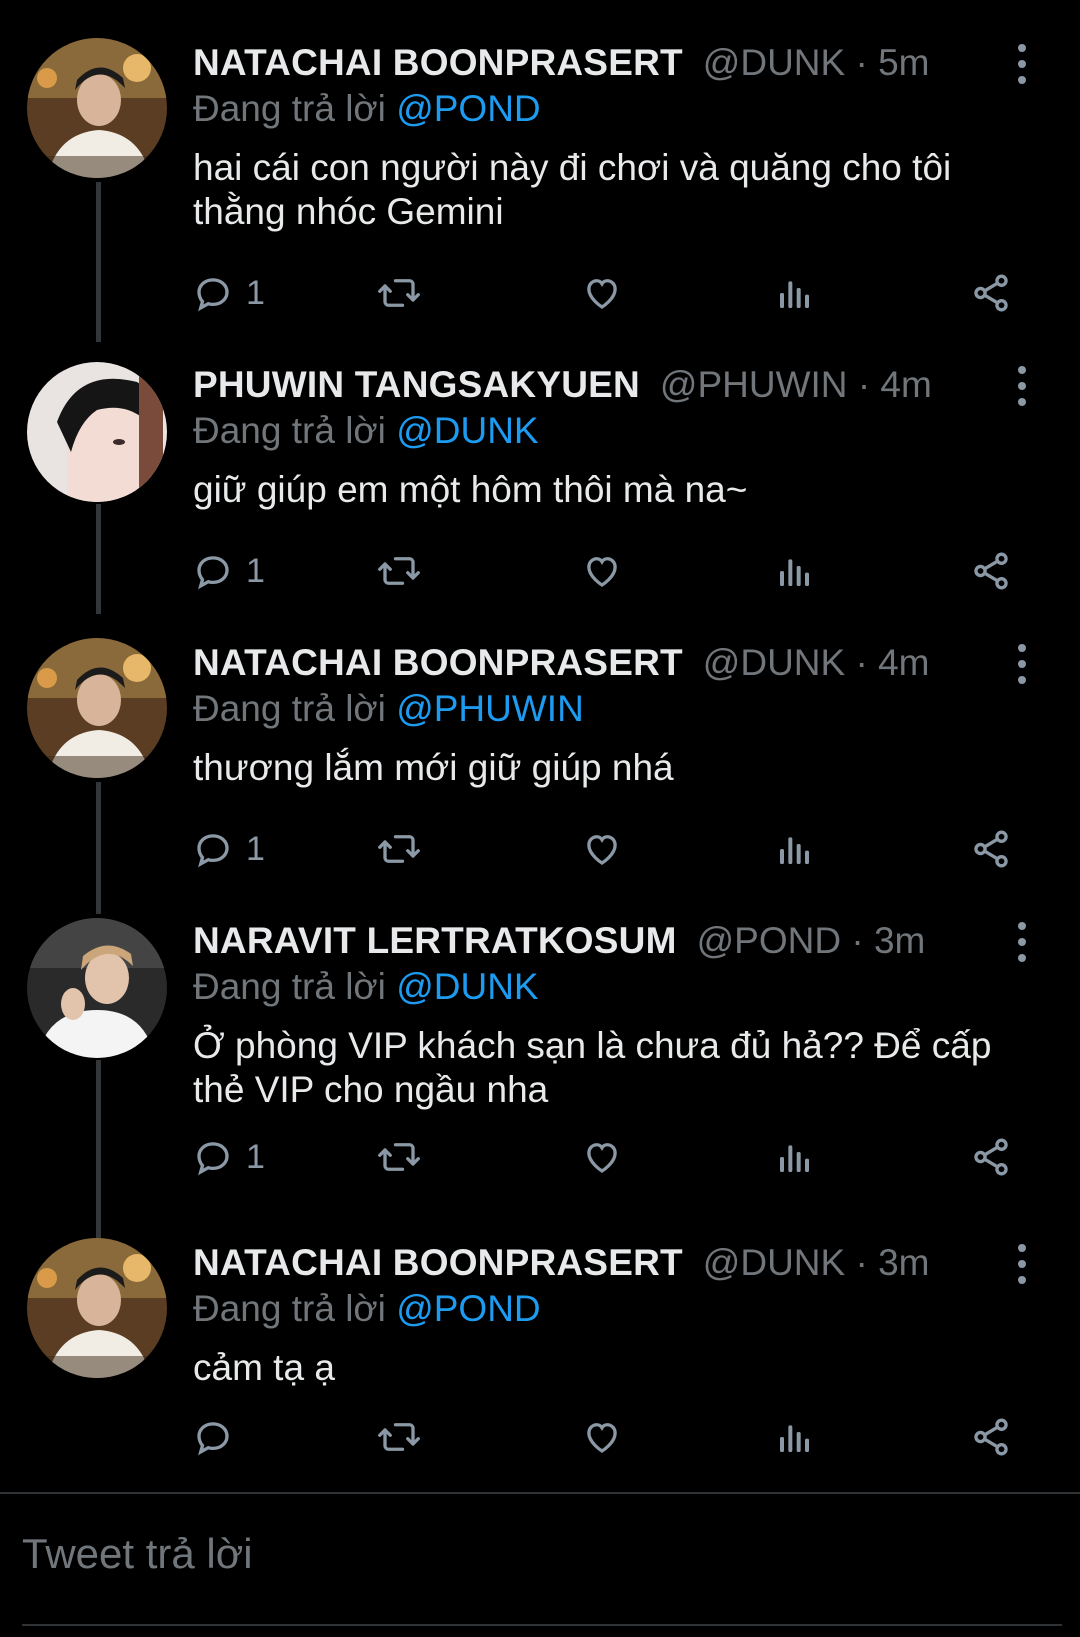 The height and width of the screenshot is (1637, 1080). I want to click on reply-button, so click(219, 1437).